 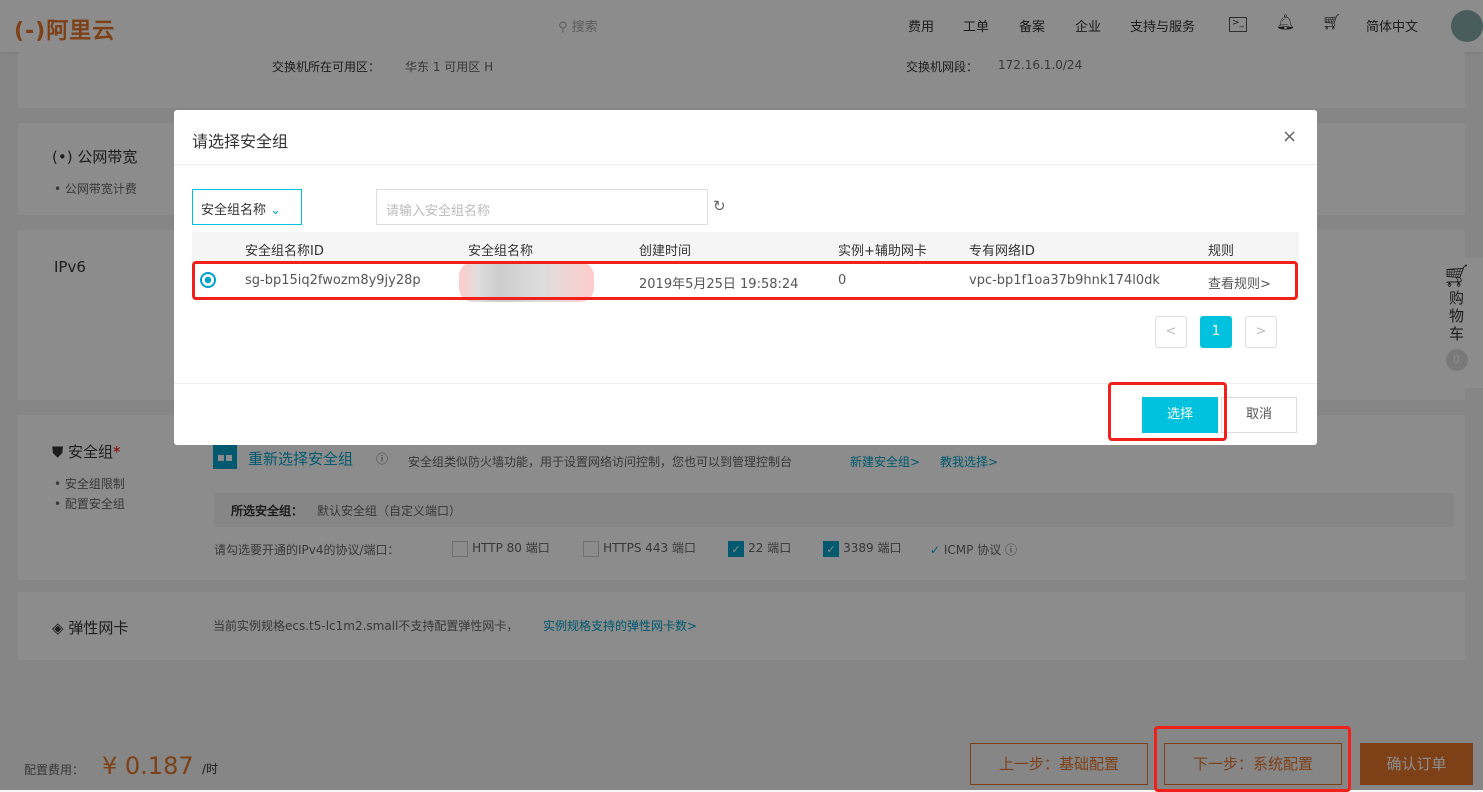 I want to click on search-placeholder: 请输入安全组名称, so click(x=438, y=211).